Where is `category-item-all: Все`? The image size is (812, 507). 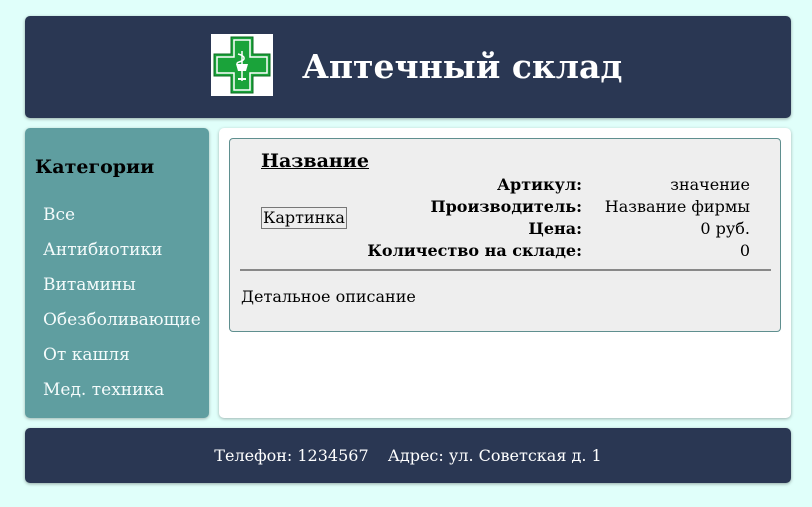 category-item-all: Все is located at coordinates (122, 219).